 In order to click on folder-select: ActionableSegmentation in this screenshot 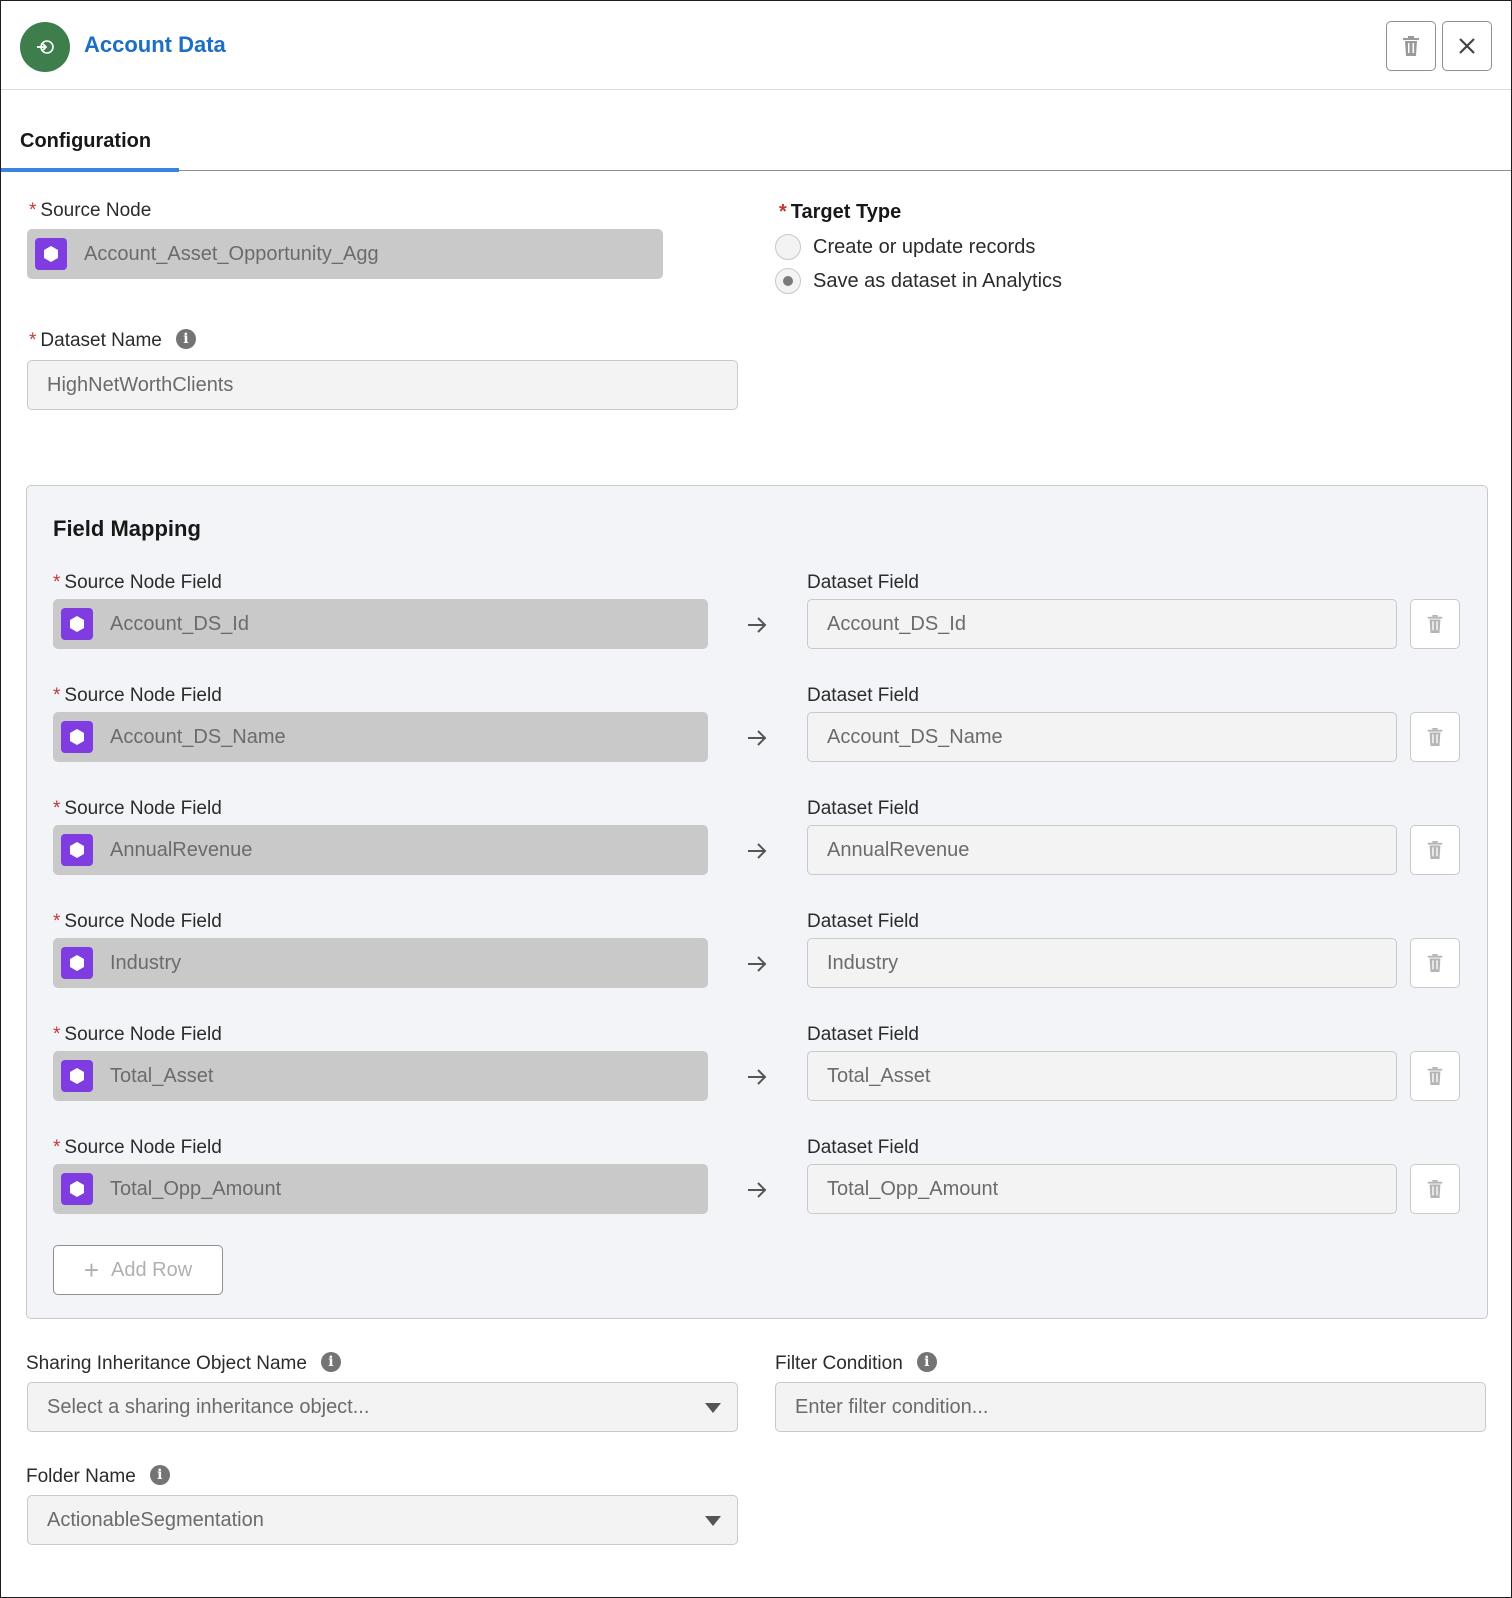, I will do `click(382, 1520)`.